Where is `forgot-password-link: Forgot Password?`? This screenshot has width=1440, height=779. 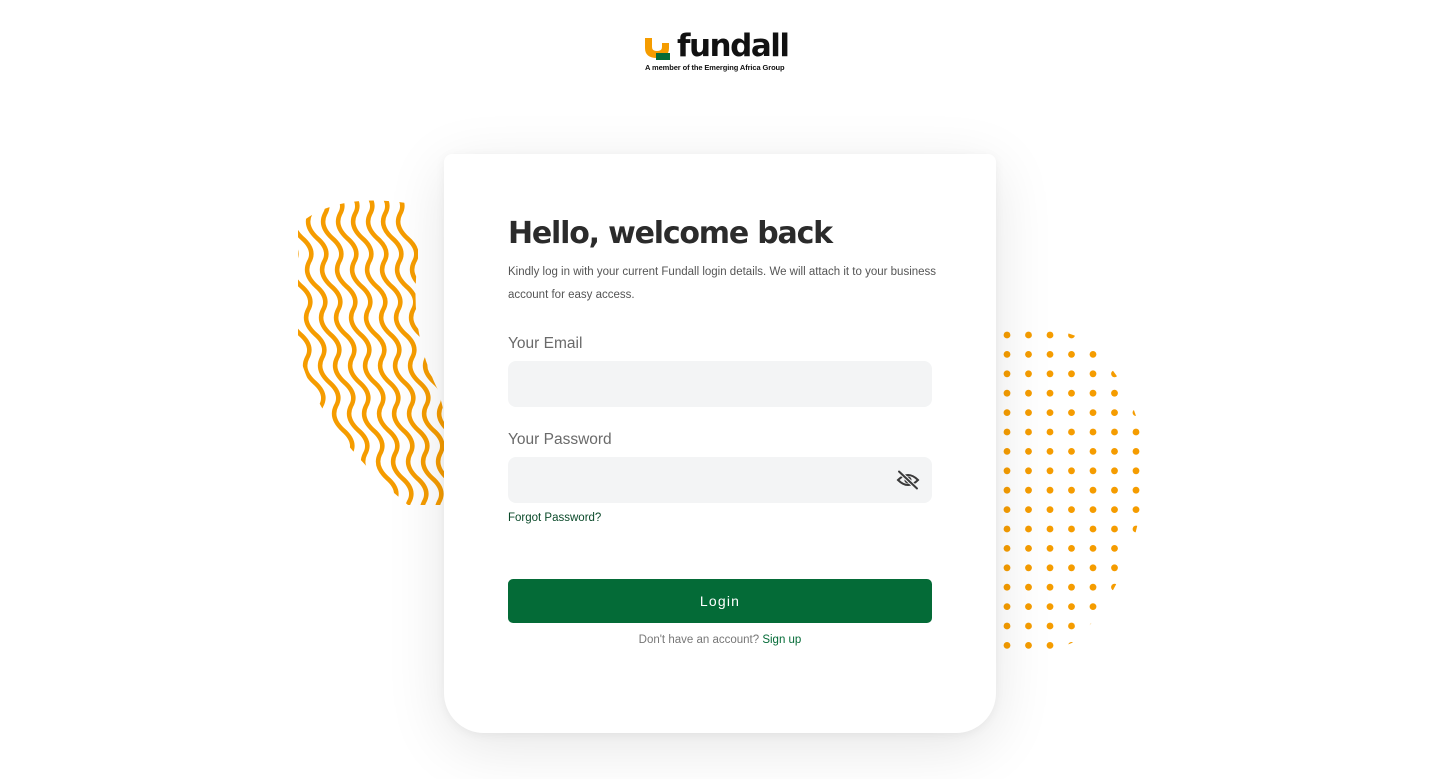
forgot-password-link: Forgot Password? is located at coordinates (554, 518).